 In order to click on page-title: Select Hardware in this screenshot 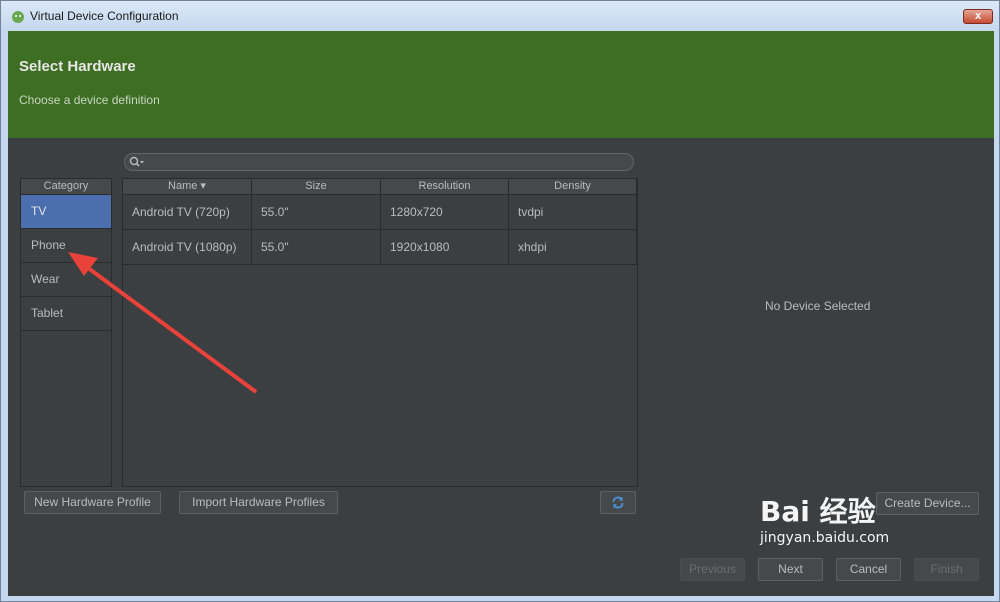, I will do `click(77, 66)`.